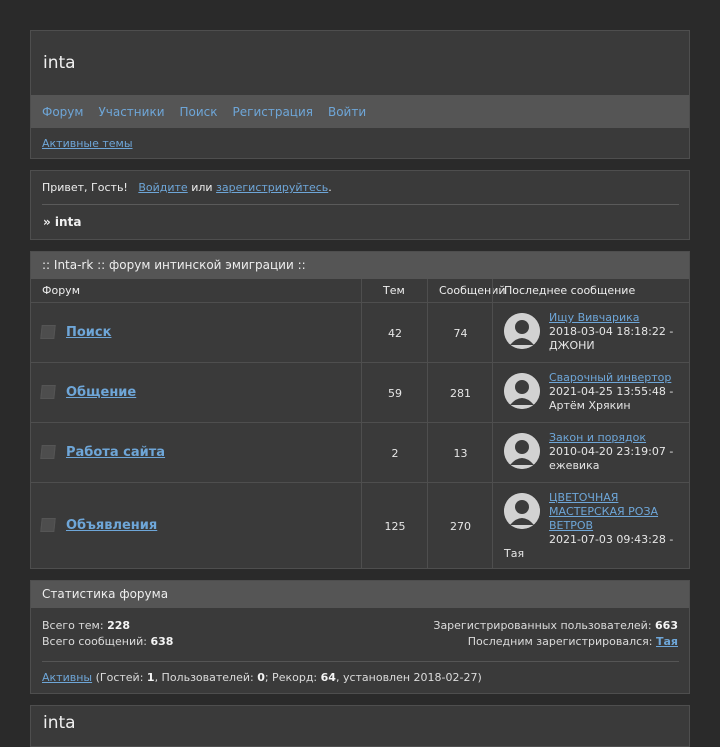 This screenshot has height=747, width=720. What do you see at coordinates (460, 333) in the screenshot?
I see `posts-count: 74` at bounding box center [460, 333].